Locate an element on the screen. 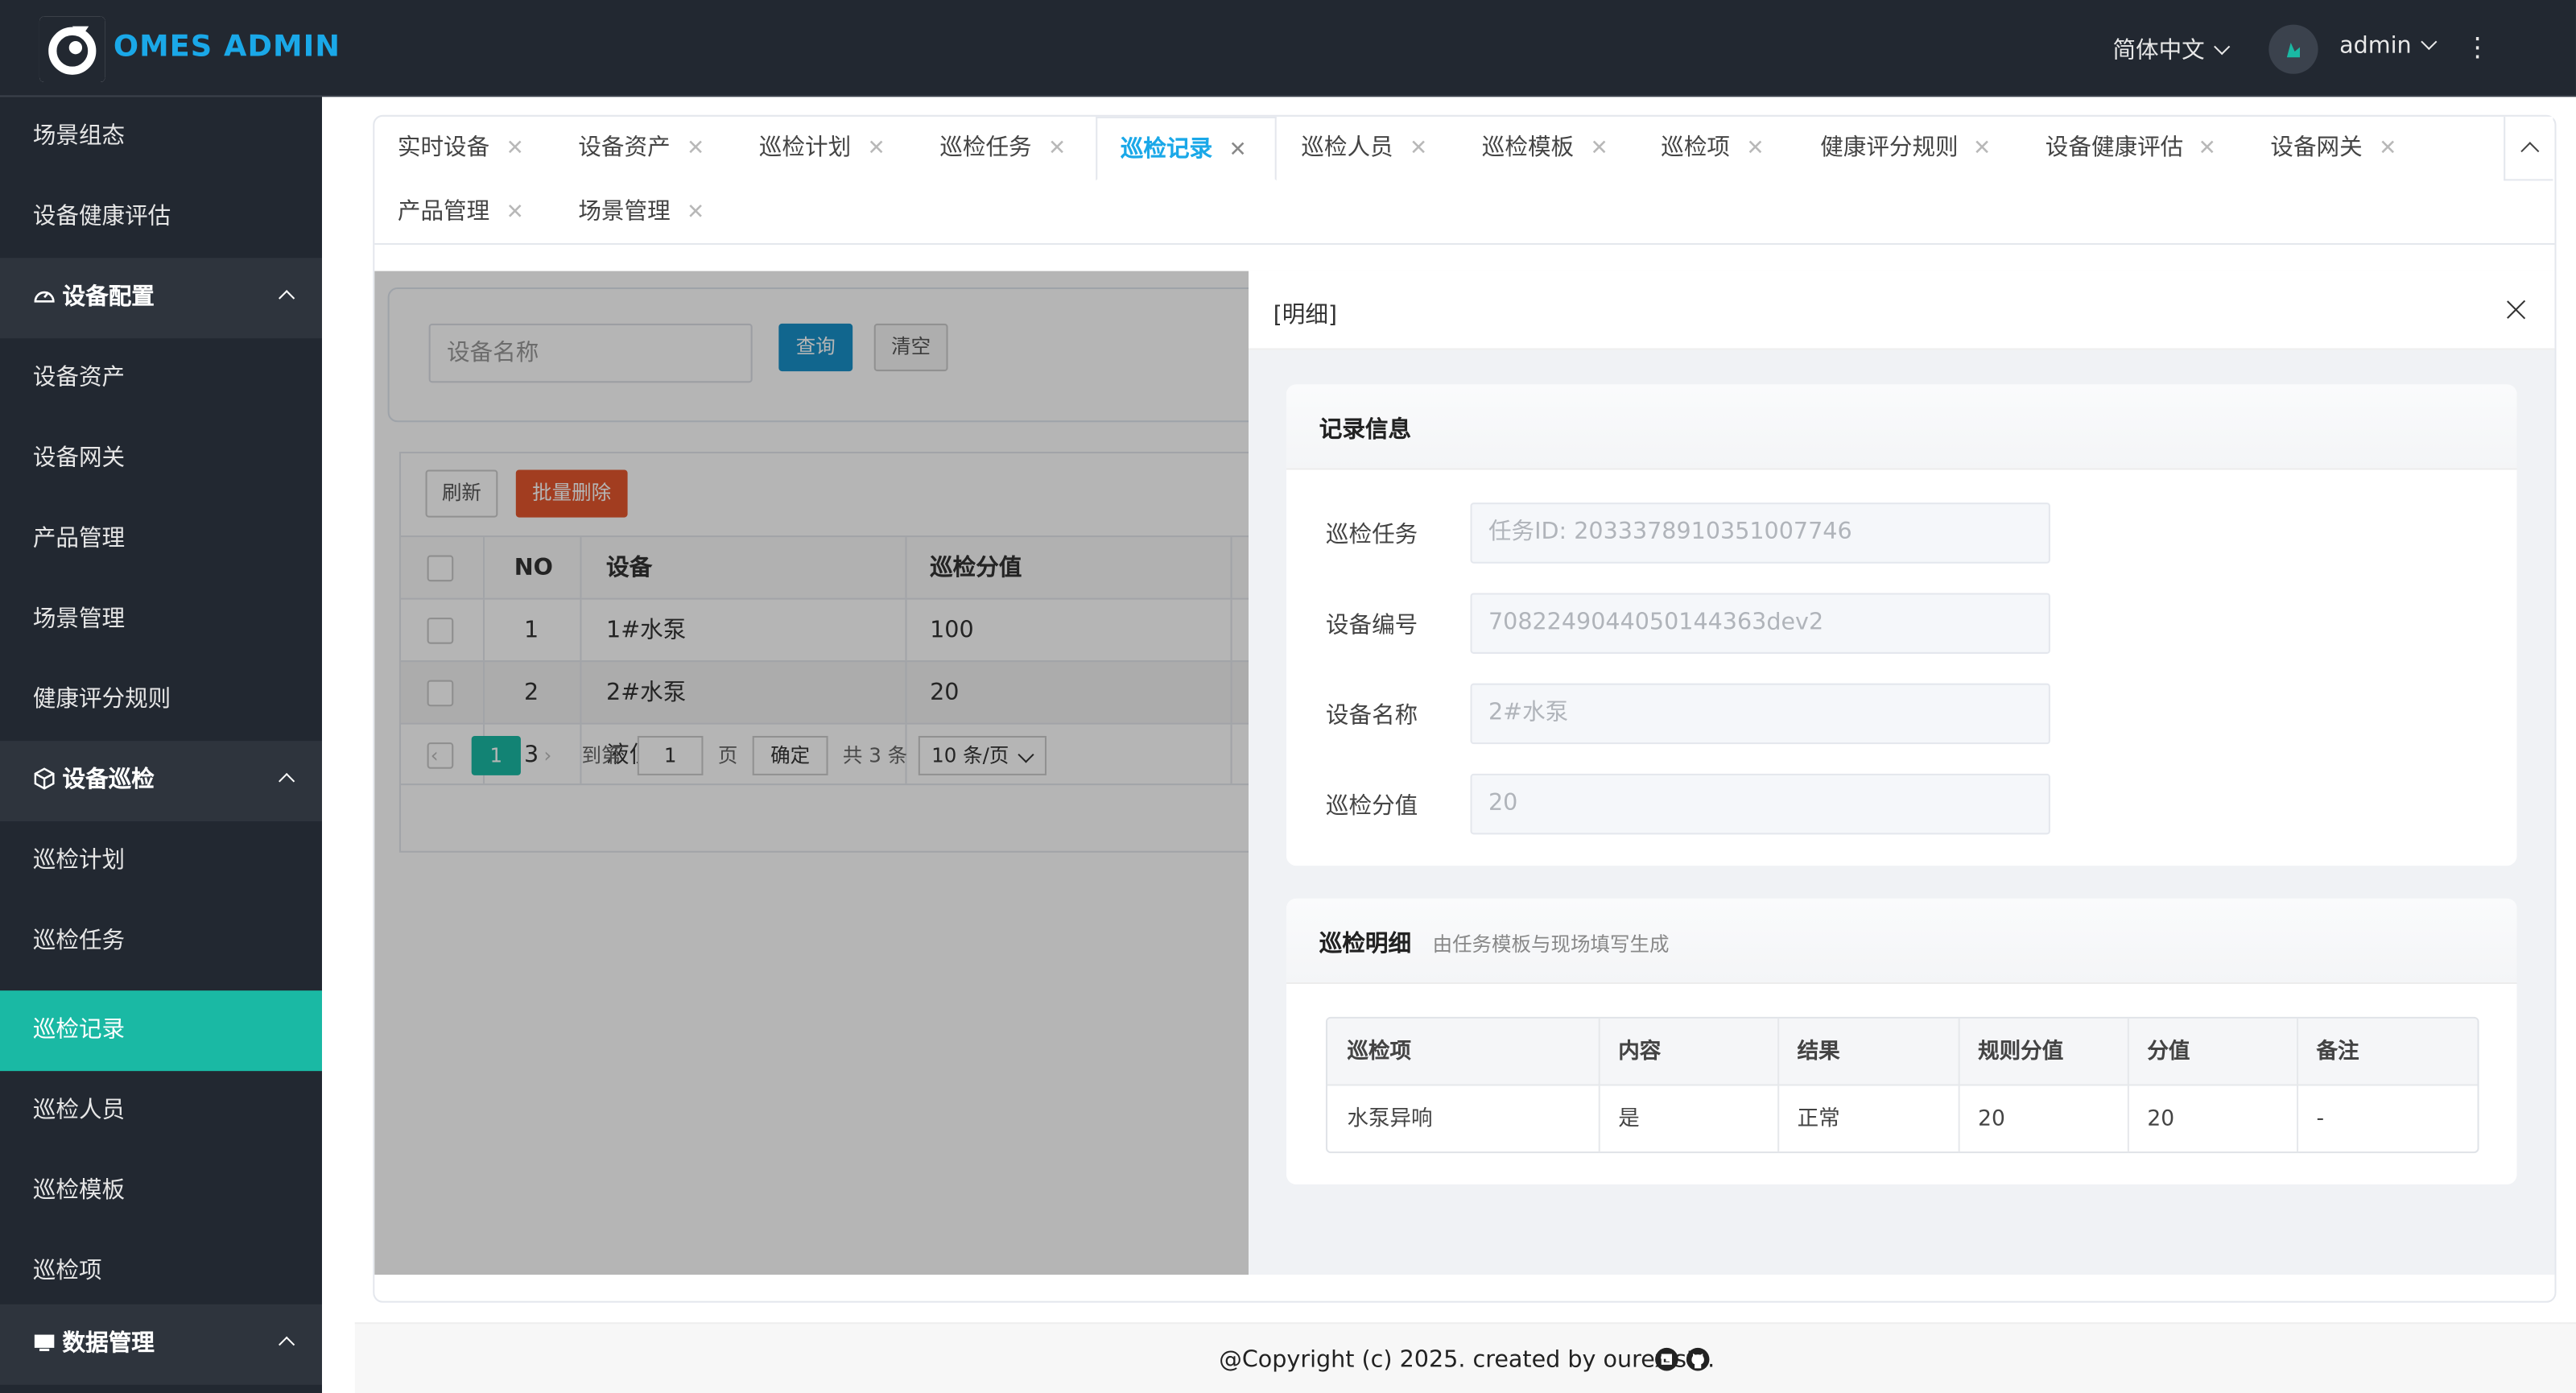  inspection-detail-header: 巡检明细 由任务模板与现场填写生成 is located at coordinates (1901, 941).